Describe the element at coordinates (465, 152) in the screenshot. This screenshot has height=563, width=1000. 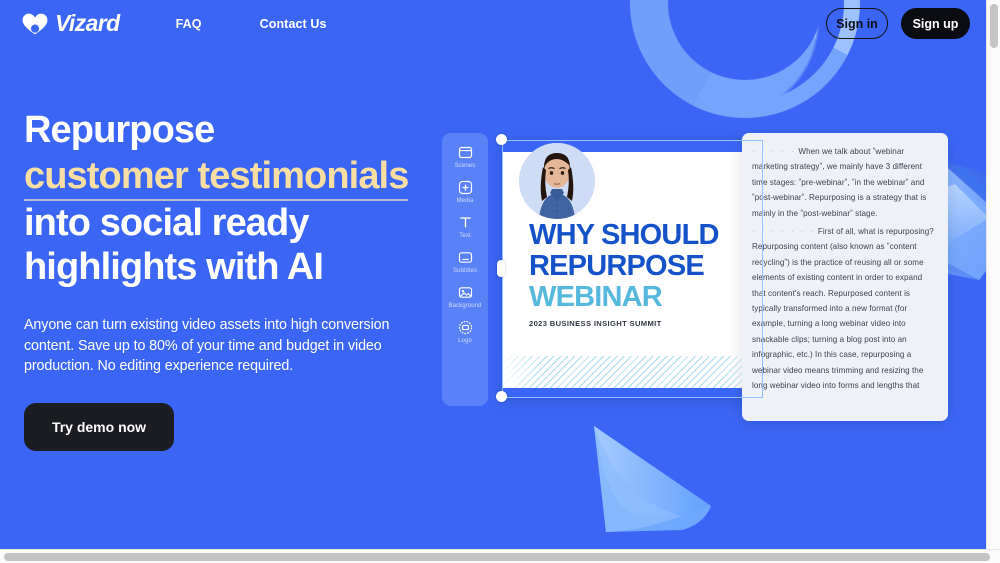
I see `scenes-icon` at that location.